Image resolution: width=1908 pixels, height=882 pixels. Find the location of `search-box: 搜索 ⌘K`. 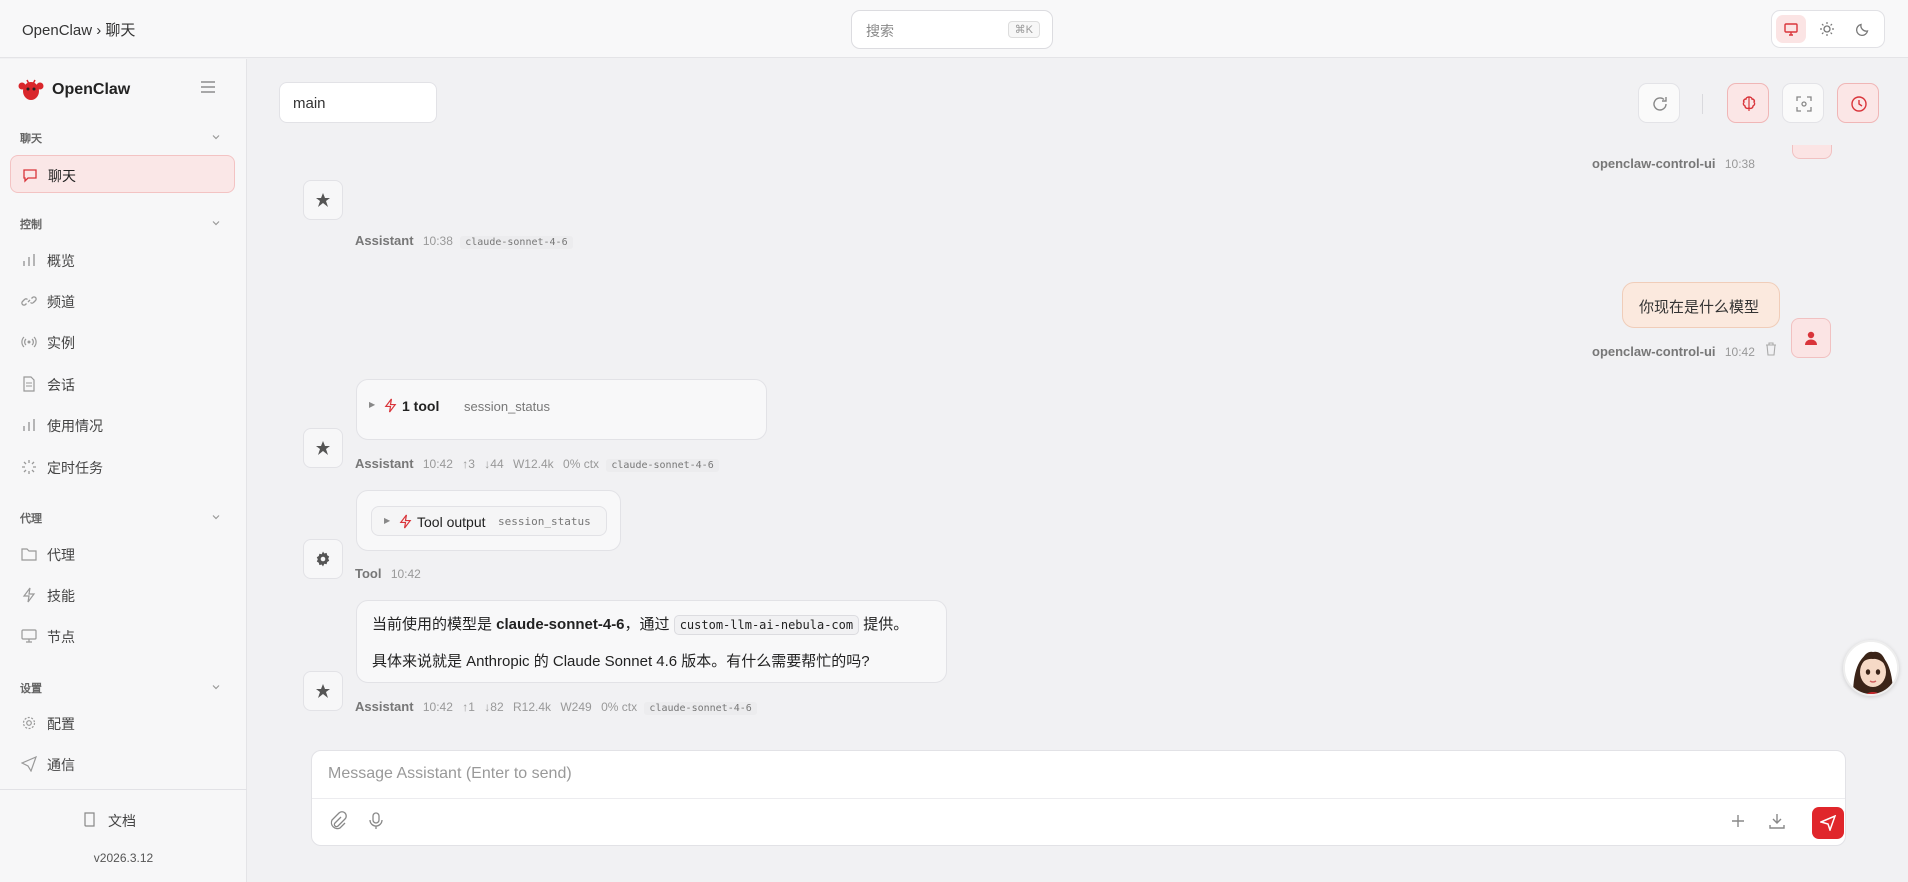

search-box: 搜索 ⌘K is located at coordinates (952, 29).